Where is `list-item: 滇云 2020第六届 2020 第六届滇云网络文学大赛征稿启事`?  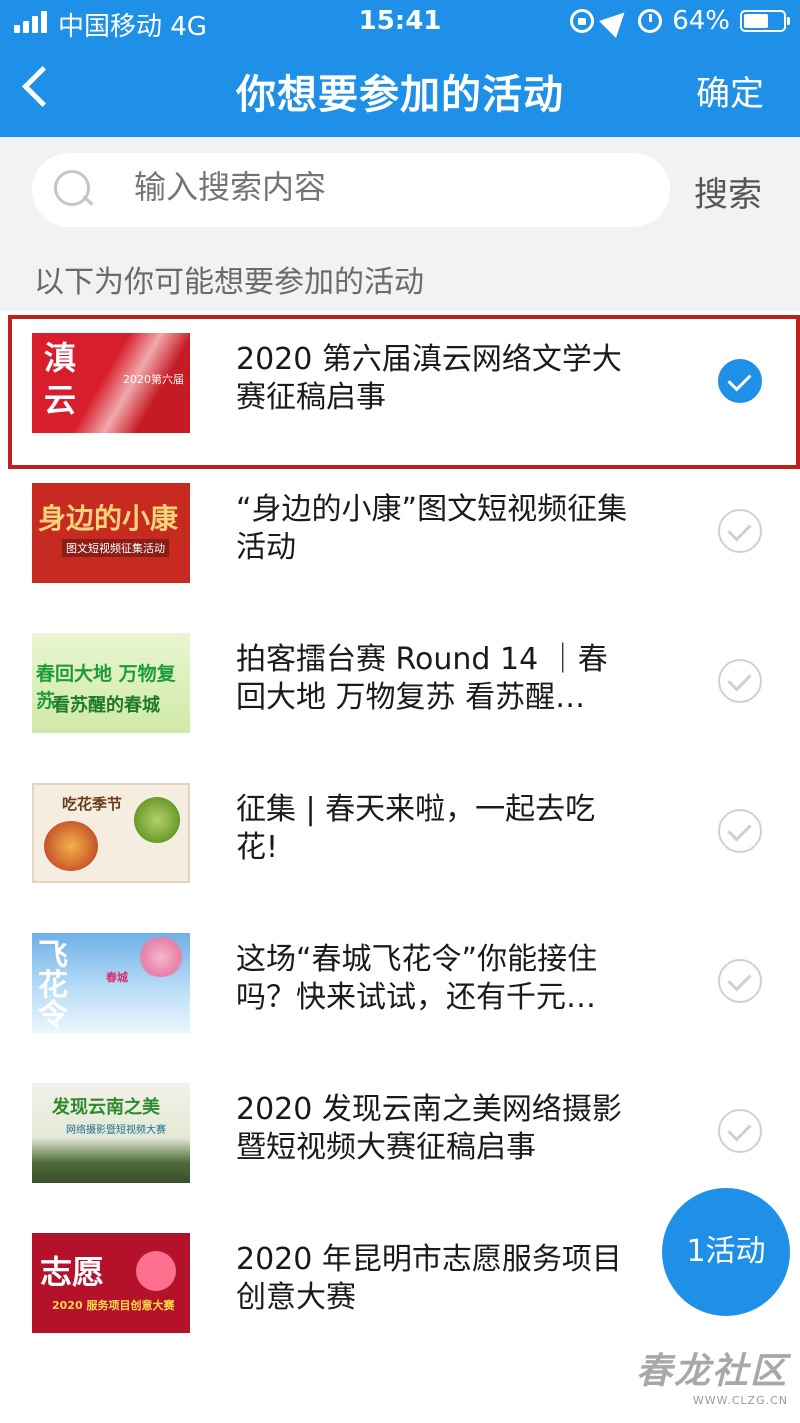
list-item: 滇云 2020第六届 2020 第六届滇云网络文学大赛征稿启事 is located at coordinates (400, 390).